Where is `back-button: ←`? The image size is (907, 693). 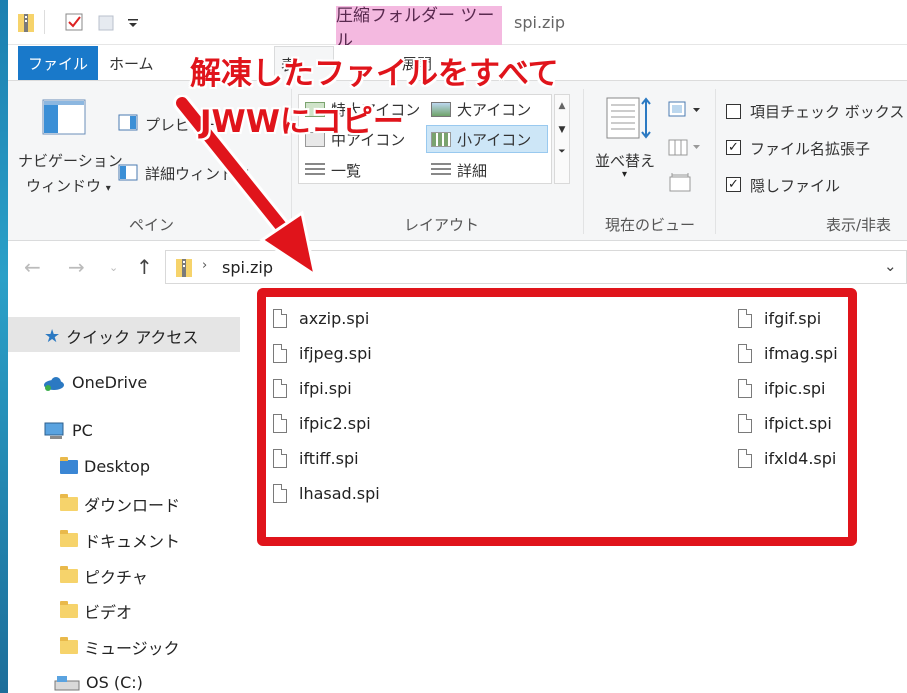 back-button: ← is located at coordinates (32, 267).